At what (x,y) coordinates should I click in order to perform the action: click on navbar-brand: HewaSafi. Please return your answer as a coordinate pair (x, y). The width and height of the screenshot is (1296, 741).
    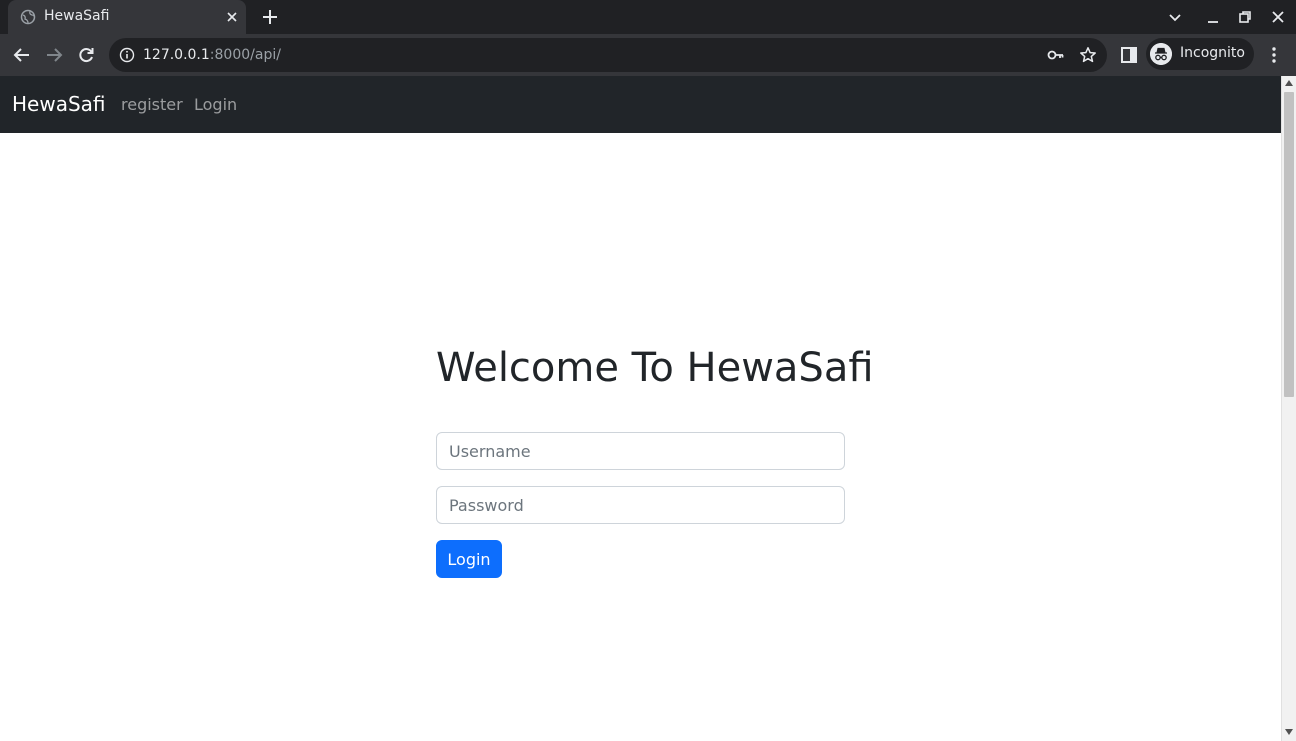
    Looking at the image, I should click on (59, 104).